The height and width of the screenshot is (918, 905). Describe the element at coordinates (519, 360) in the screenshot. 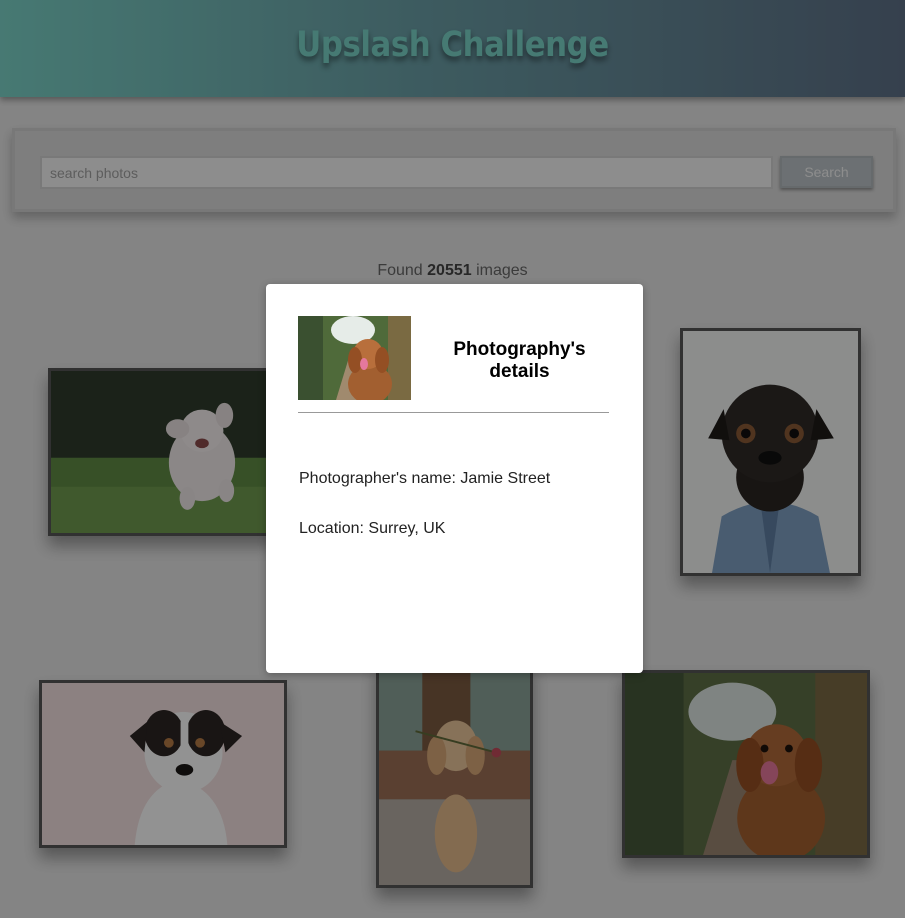

I see `modal-title: Photography's details` at that location.